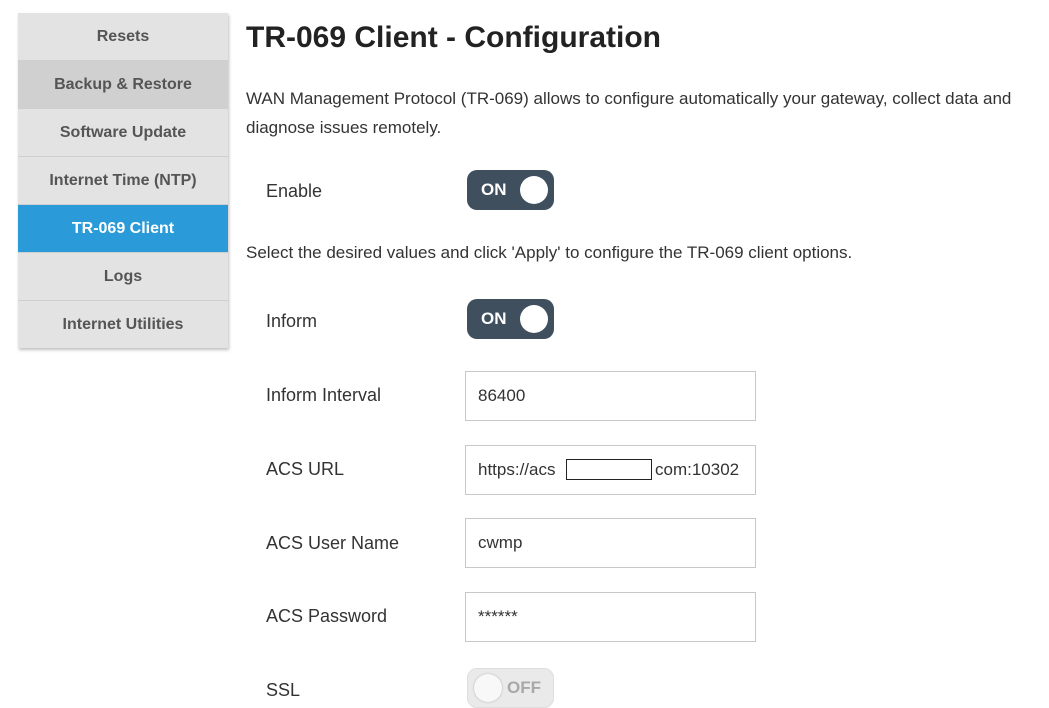  I want to click on acs-user-name-input, so click(610, 543).